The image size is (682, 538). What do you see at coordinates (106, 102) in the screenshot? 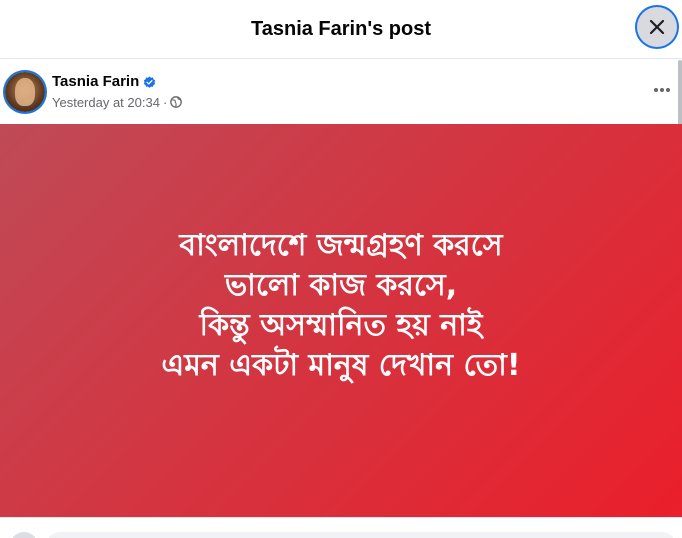
I see `post-timestamp: Yesterday at 20:34` at bounding box center [106, 102].